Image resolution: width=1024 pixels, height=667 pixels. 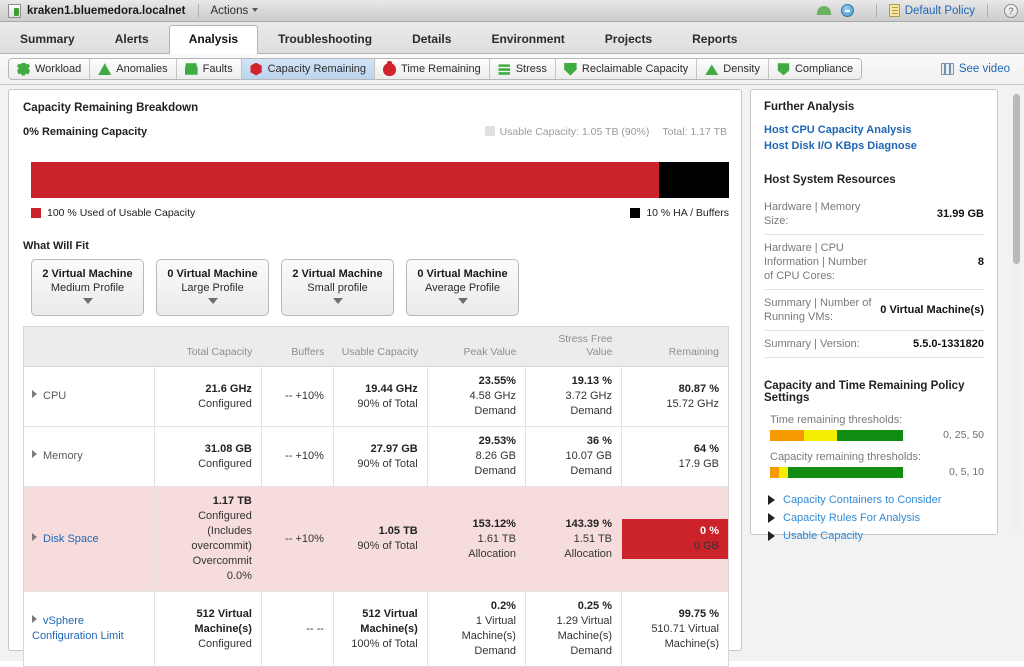 What do you see at coordinates (692, 403) in the screenshot?
I see `cell-secondary-value: 15.72 GHz` at bounding box center [692, 403].